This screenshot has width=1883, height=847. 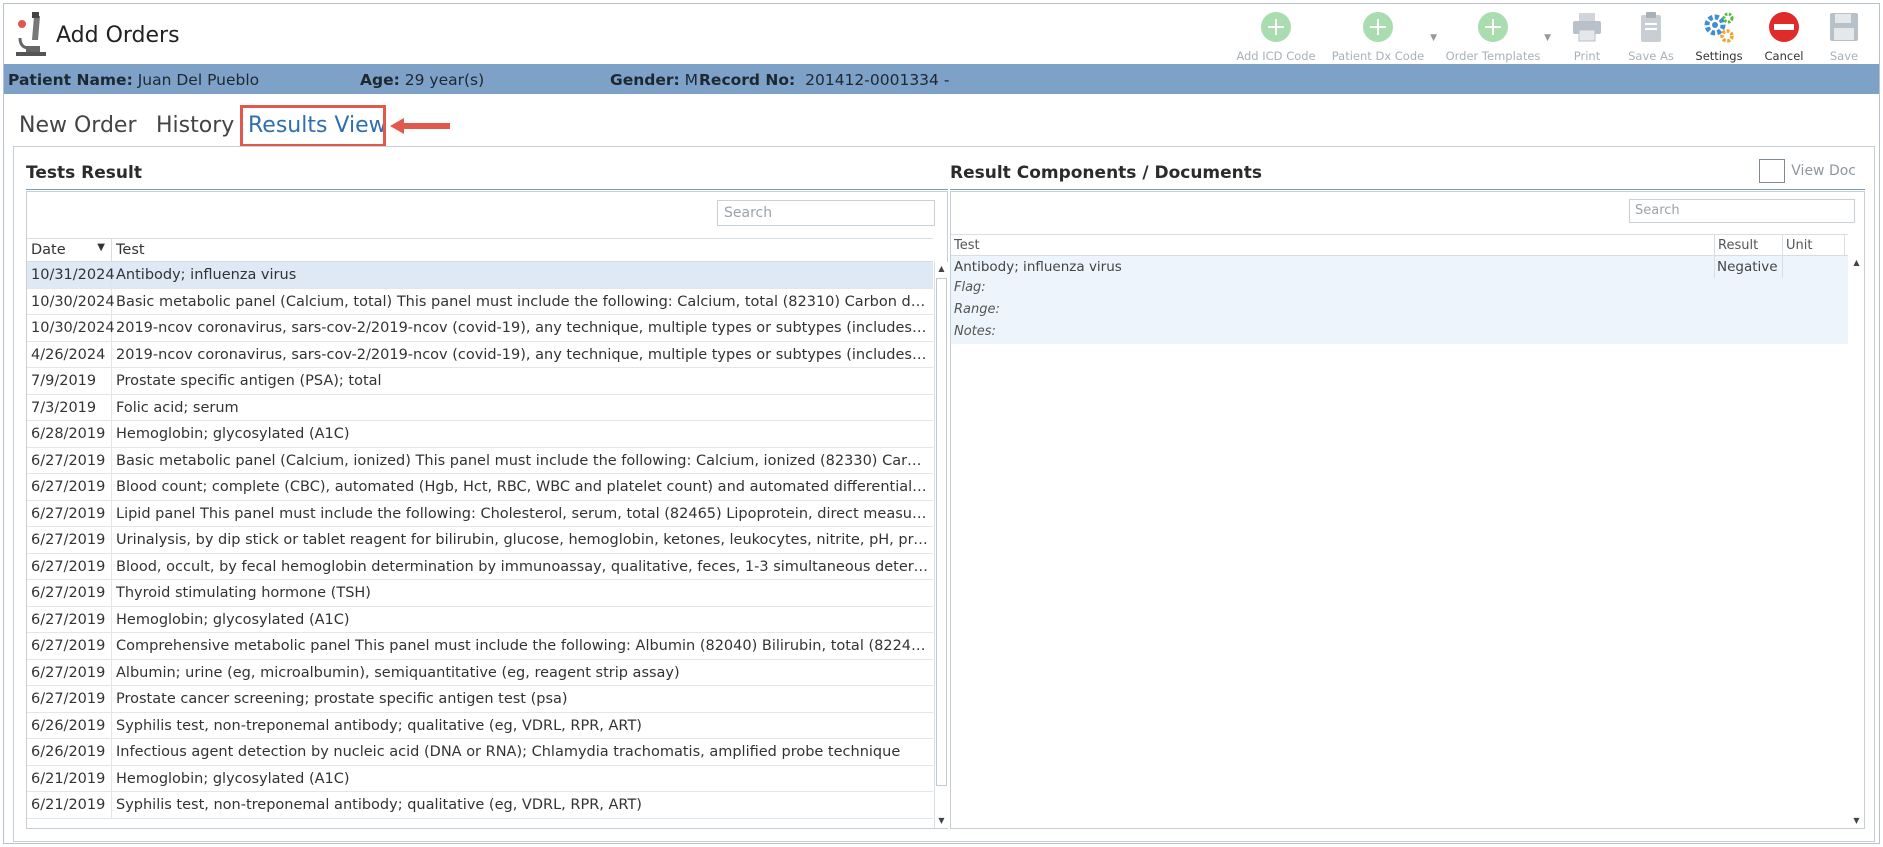 I want to click on column-header-unit: Unit, so click(x=1814, y=245).